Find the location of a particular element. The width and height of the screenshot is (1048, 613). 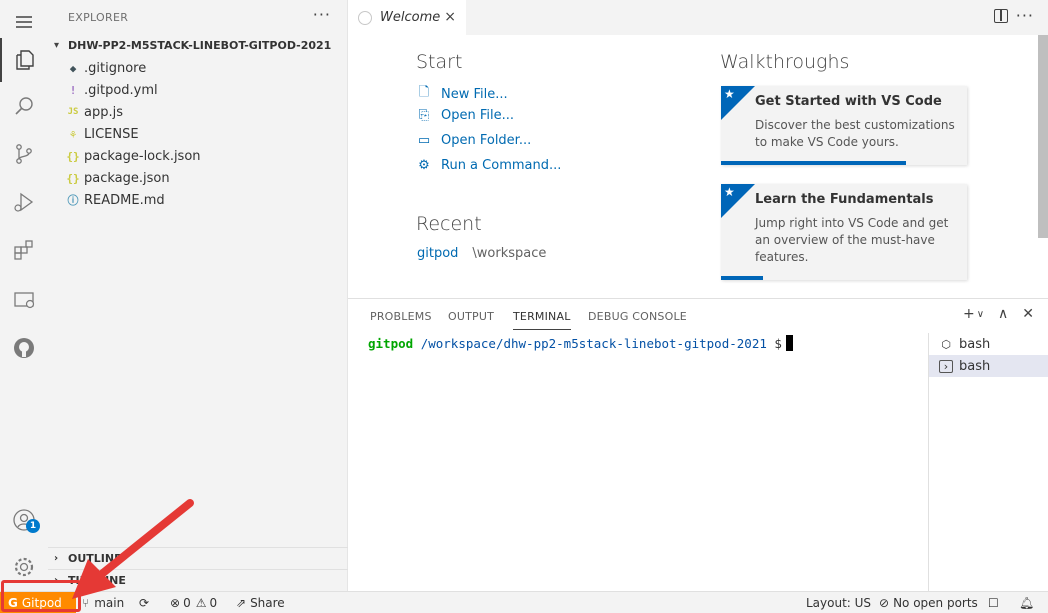

open-folder-icon: ▭ is located at coordinates (424, 140).